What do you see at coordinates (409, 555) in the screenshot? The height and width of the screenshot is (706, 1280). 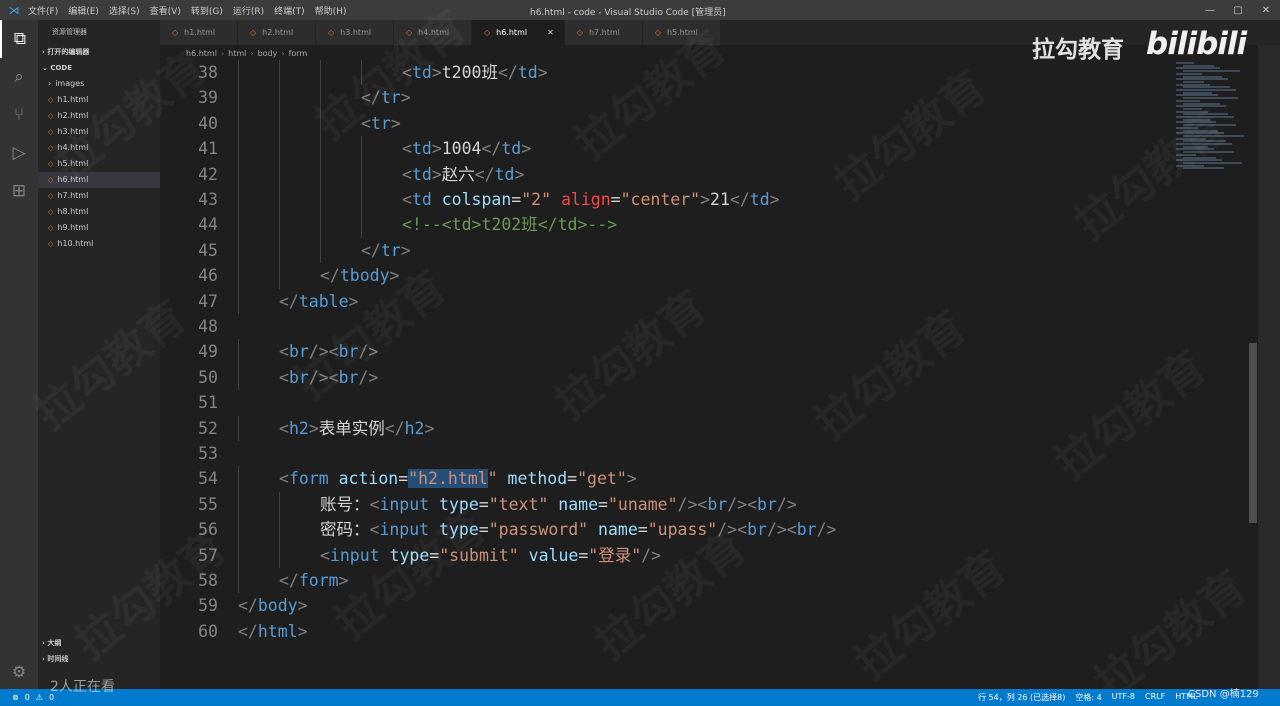 I see `code-token: type` at bounding box center [409, 555].